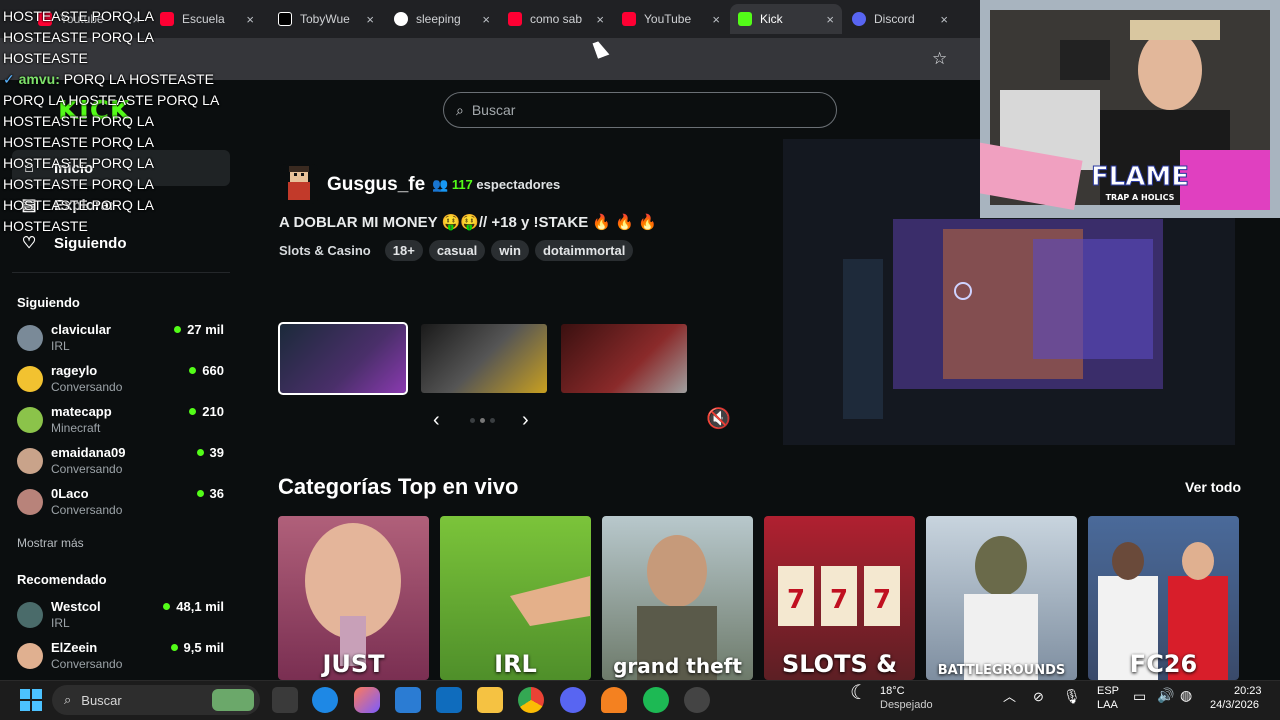 The height and width of the screenshot is (720, 1280). I want to click on tray-chevron-icon: ︿, so click(1009, 697).